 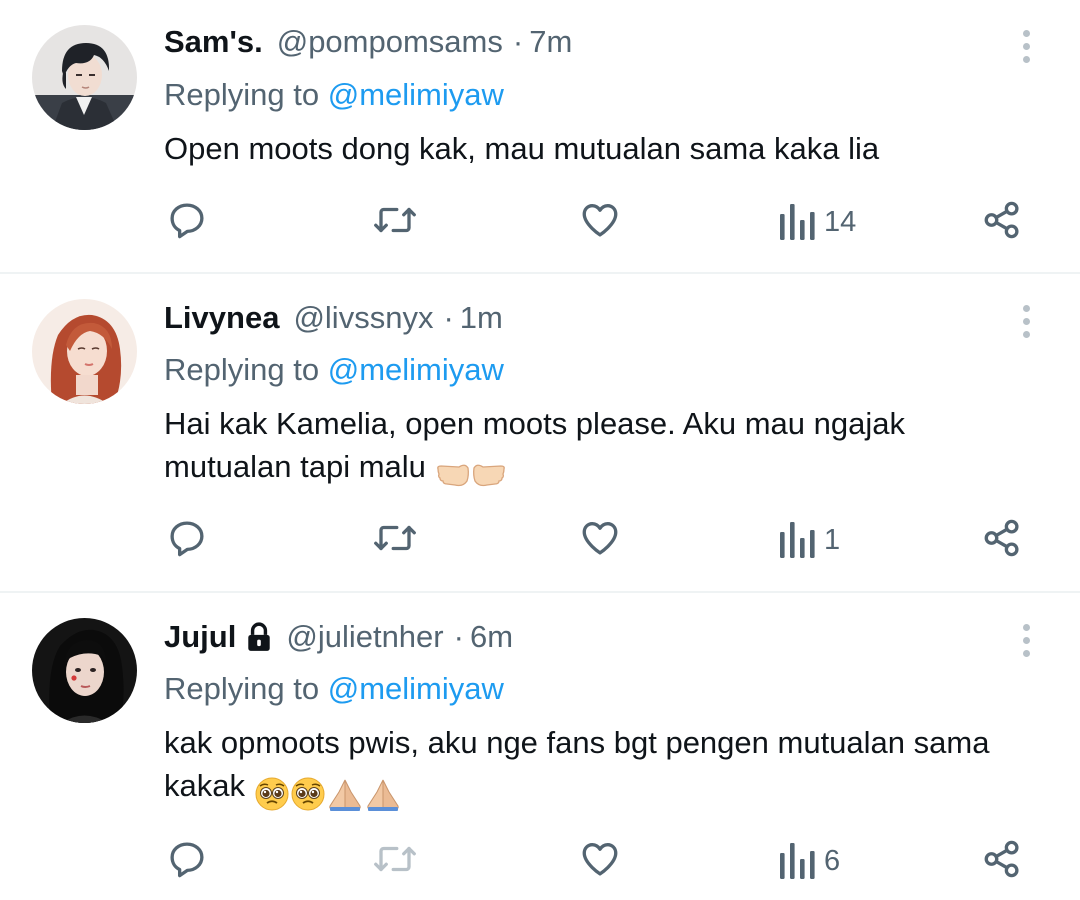 What do you see at coordinates (840, 221) in the screenshot?
I see `view-count: 14` at bounding box center [840, 221].